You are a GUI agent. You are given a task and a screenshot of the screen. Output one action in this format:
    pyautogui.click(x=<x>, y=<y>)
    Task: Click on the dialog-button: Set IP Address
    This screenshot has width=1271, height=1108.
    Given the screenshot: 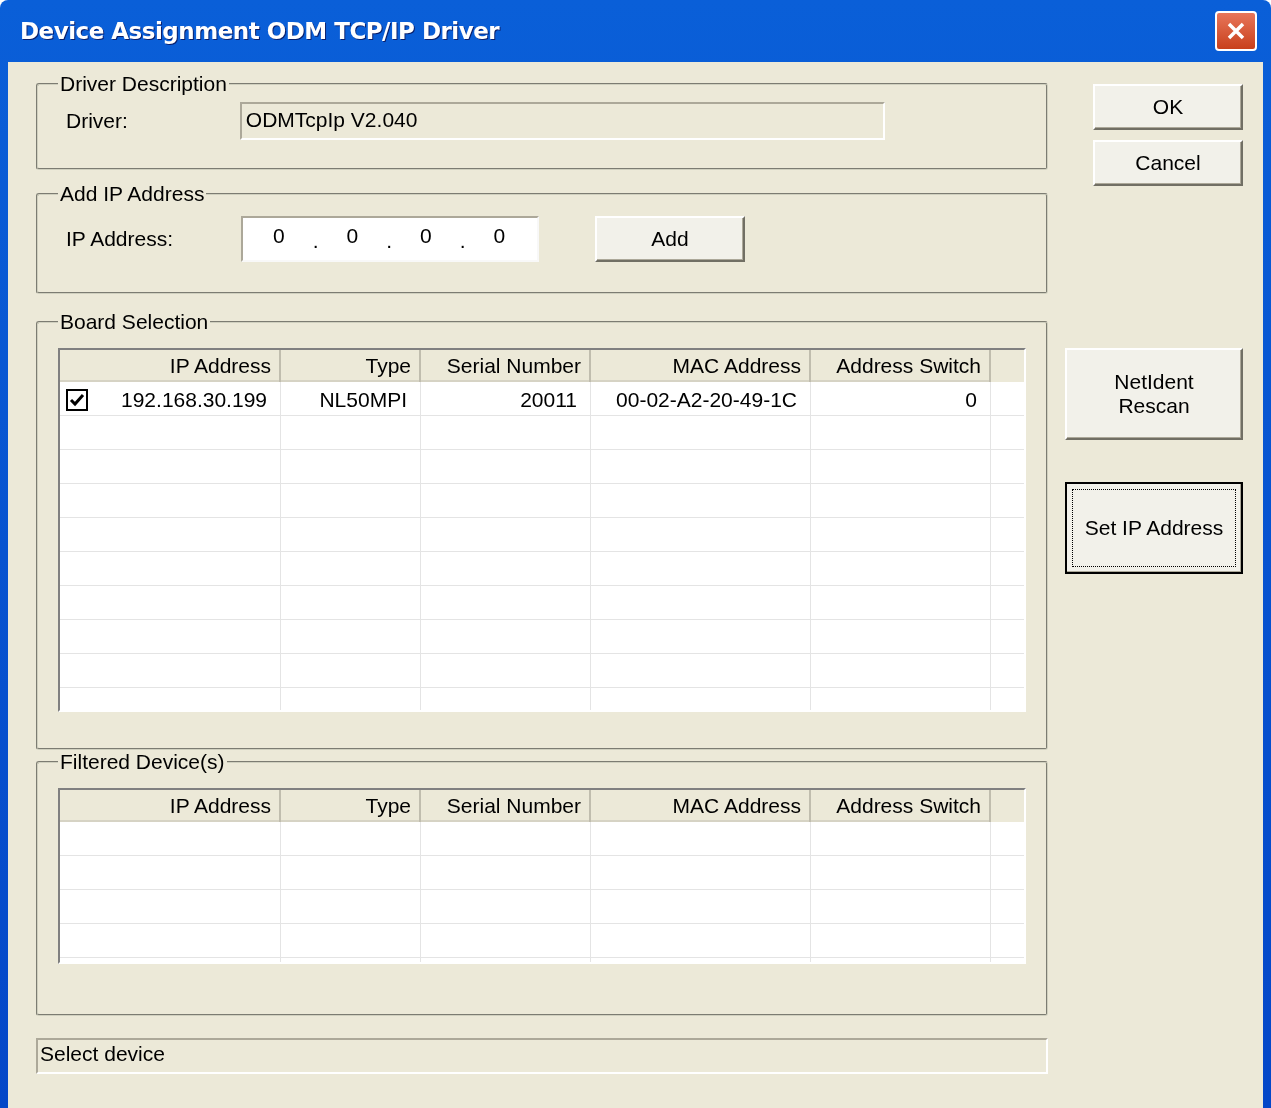 What is the action you would take?
    pyautogui.click(x=1154, y=528)
    